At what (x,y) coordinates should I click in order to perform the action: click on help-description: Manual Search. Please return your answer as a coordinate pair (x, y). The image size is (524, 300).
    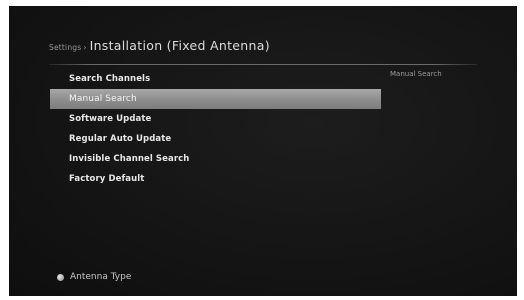
    Looking at the image, I should click on (416, 74).